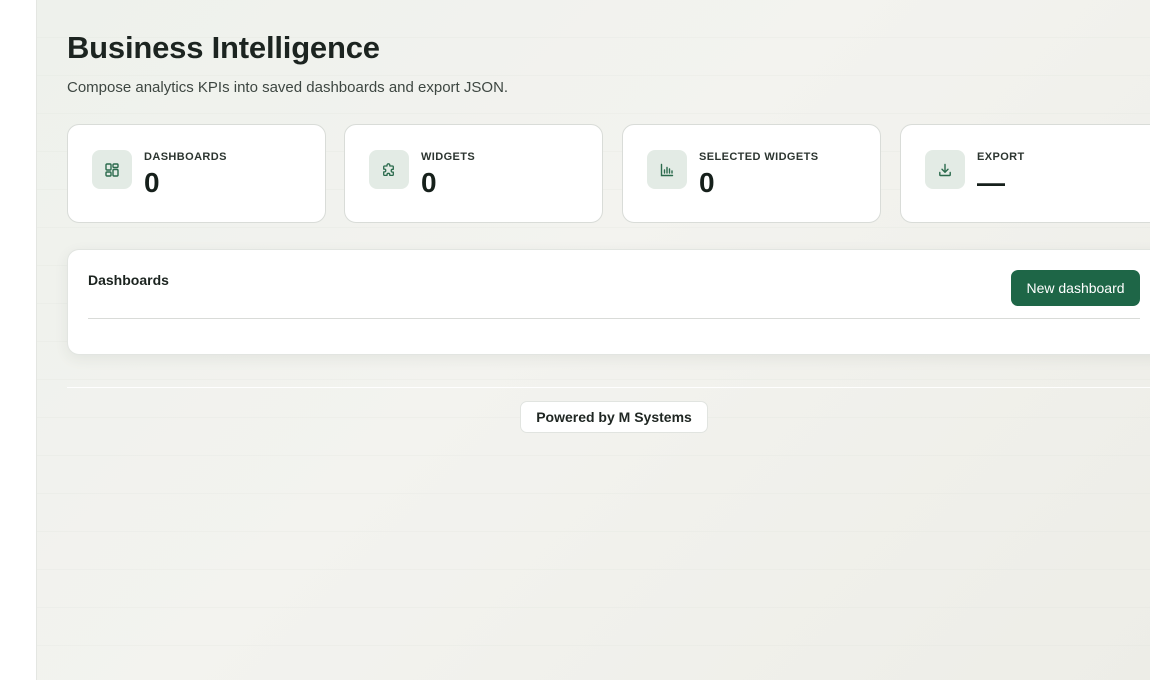  What do you see at coordinates (608, 387) in the screenshot?
I see `footer-divider` at bounding box center [608, 387].